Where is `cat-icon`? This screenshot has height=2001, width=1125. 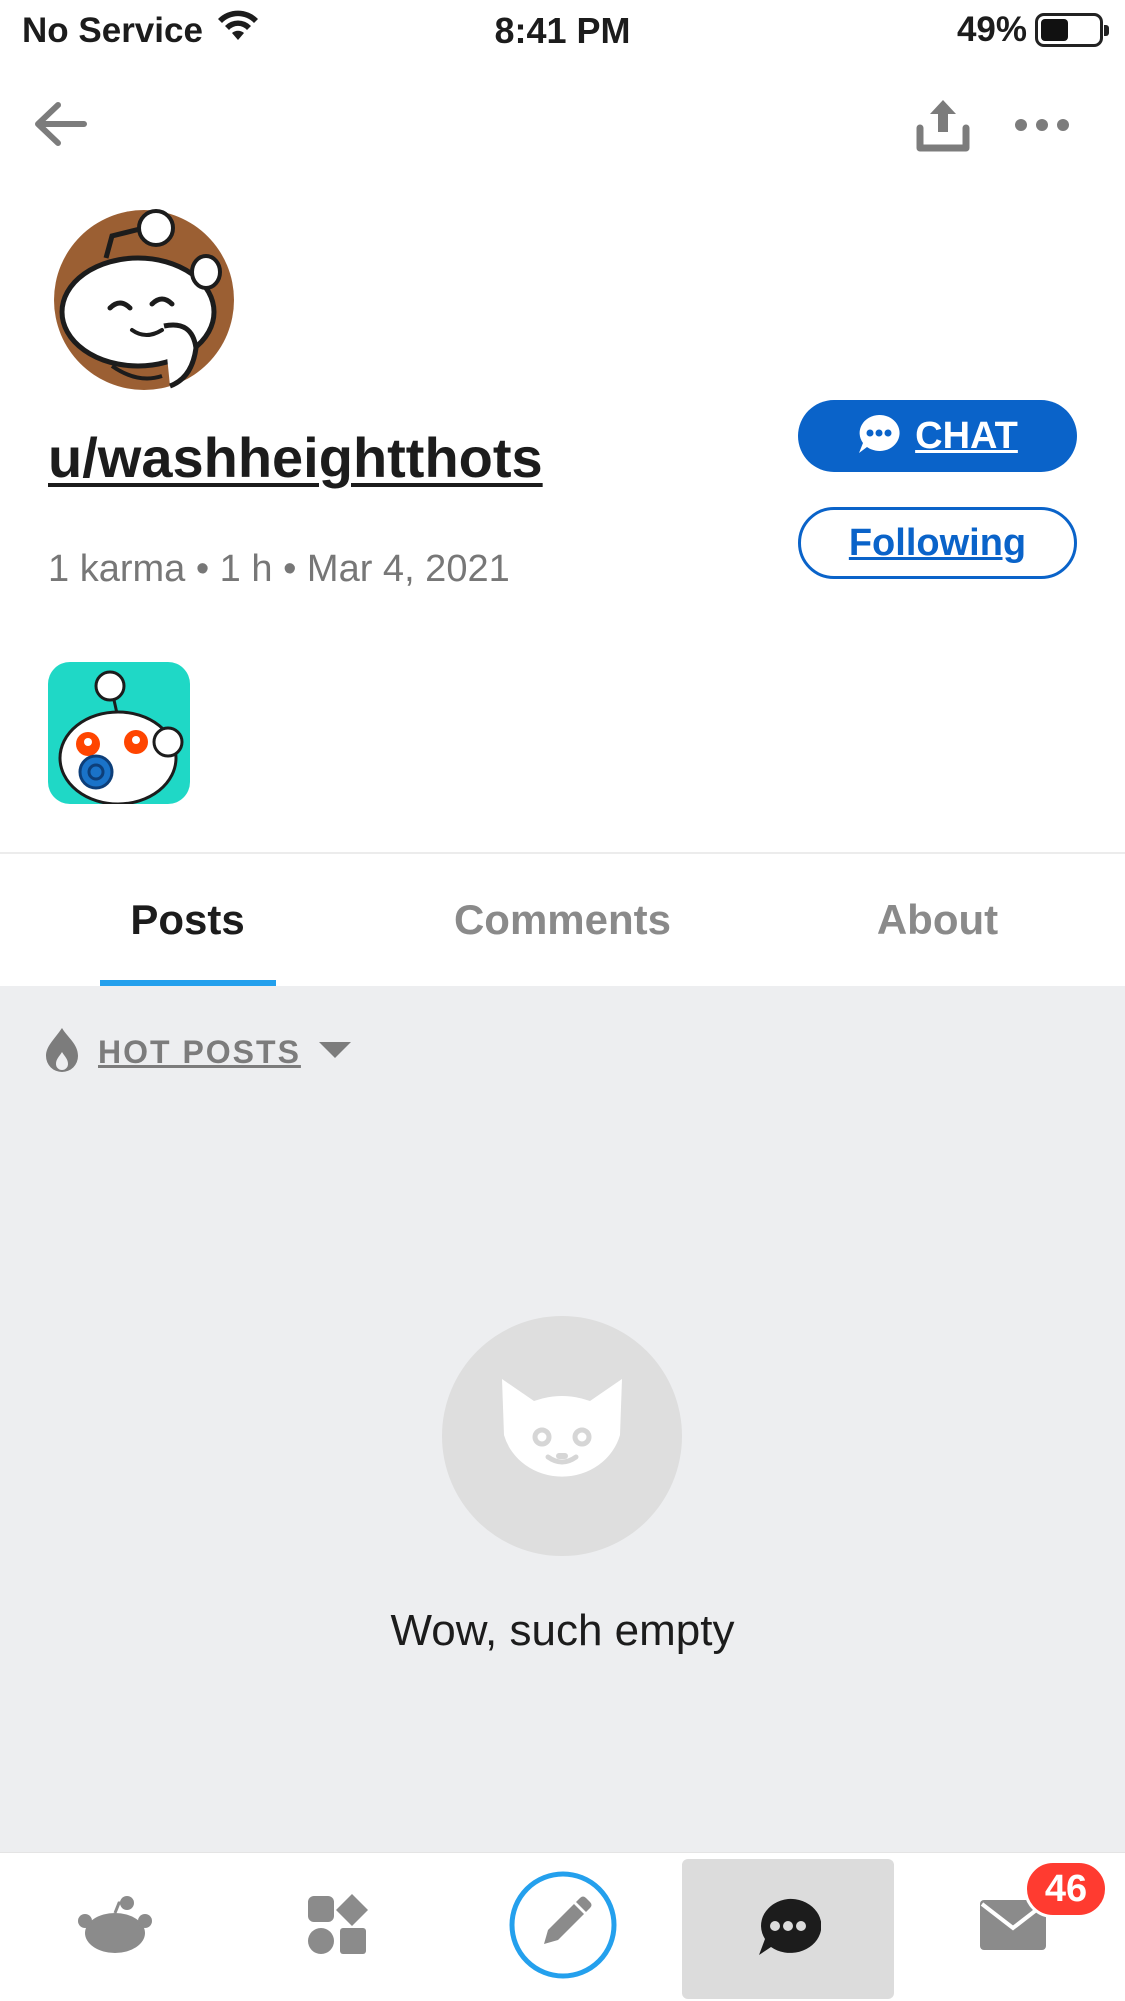 cat-icon is located at coordinates (562, 1436).